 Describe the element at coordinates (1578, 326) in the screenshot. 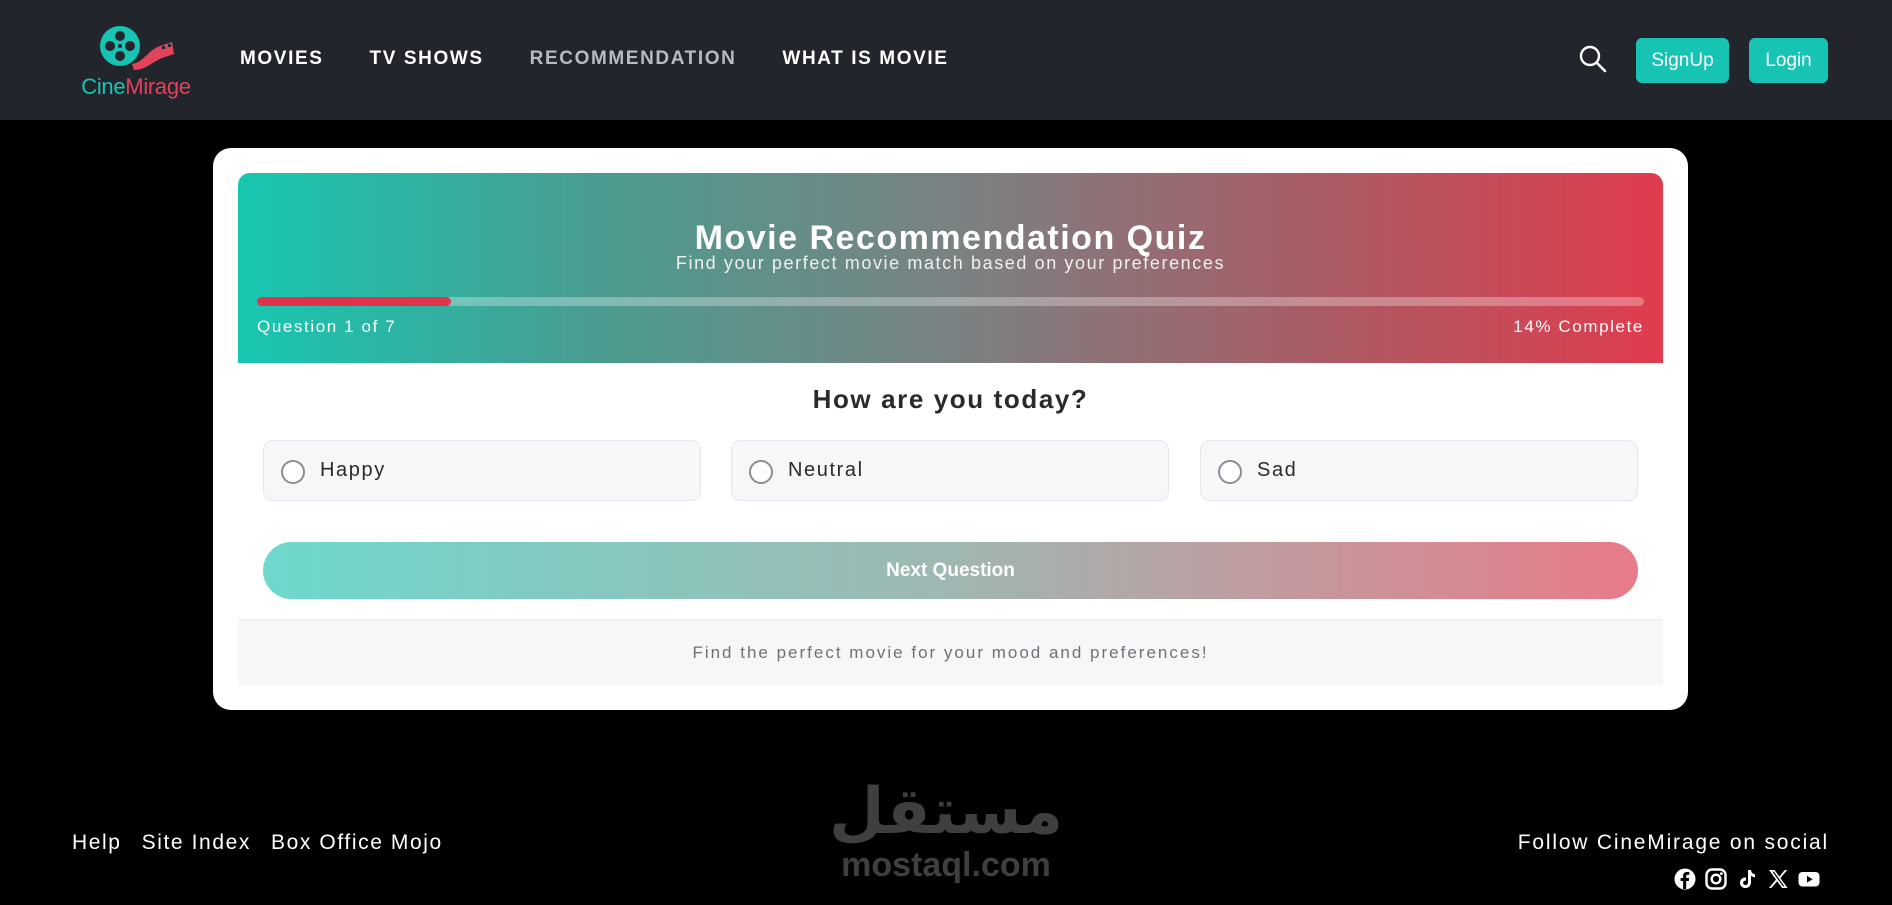

I see `progress-percent-text: 14% Complete` at that location.